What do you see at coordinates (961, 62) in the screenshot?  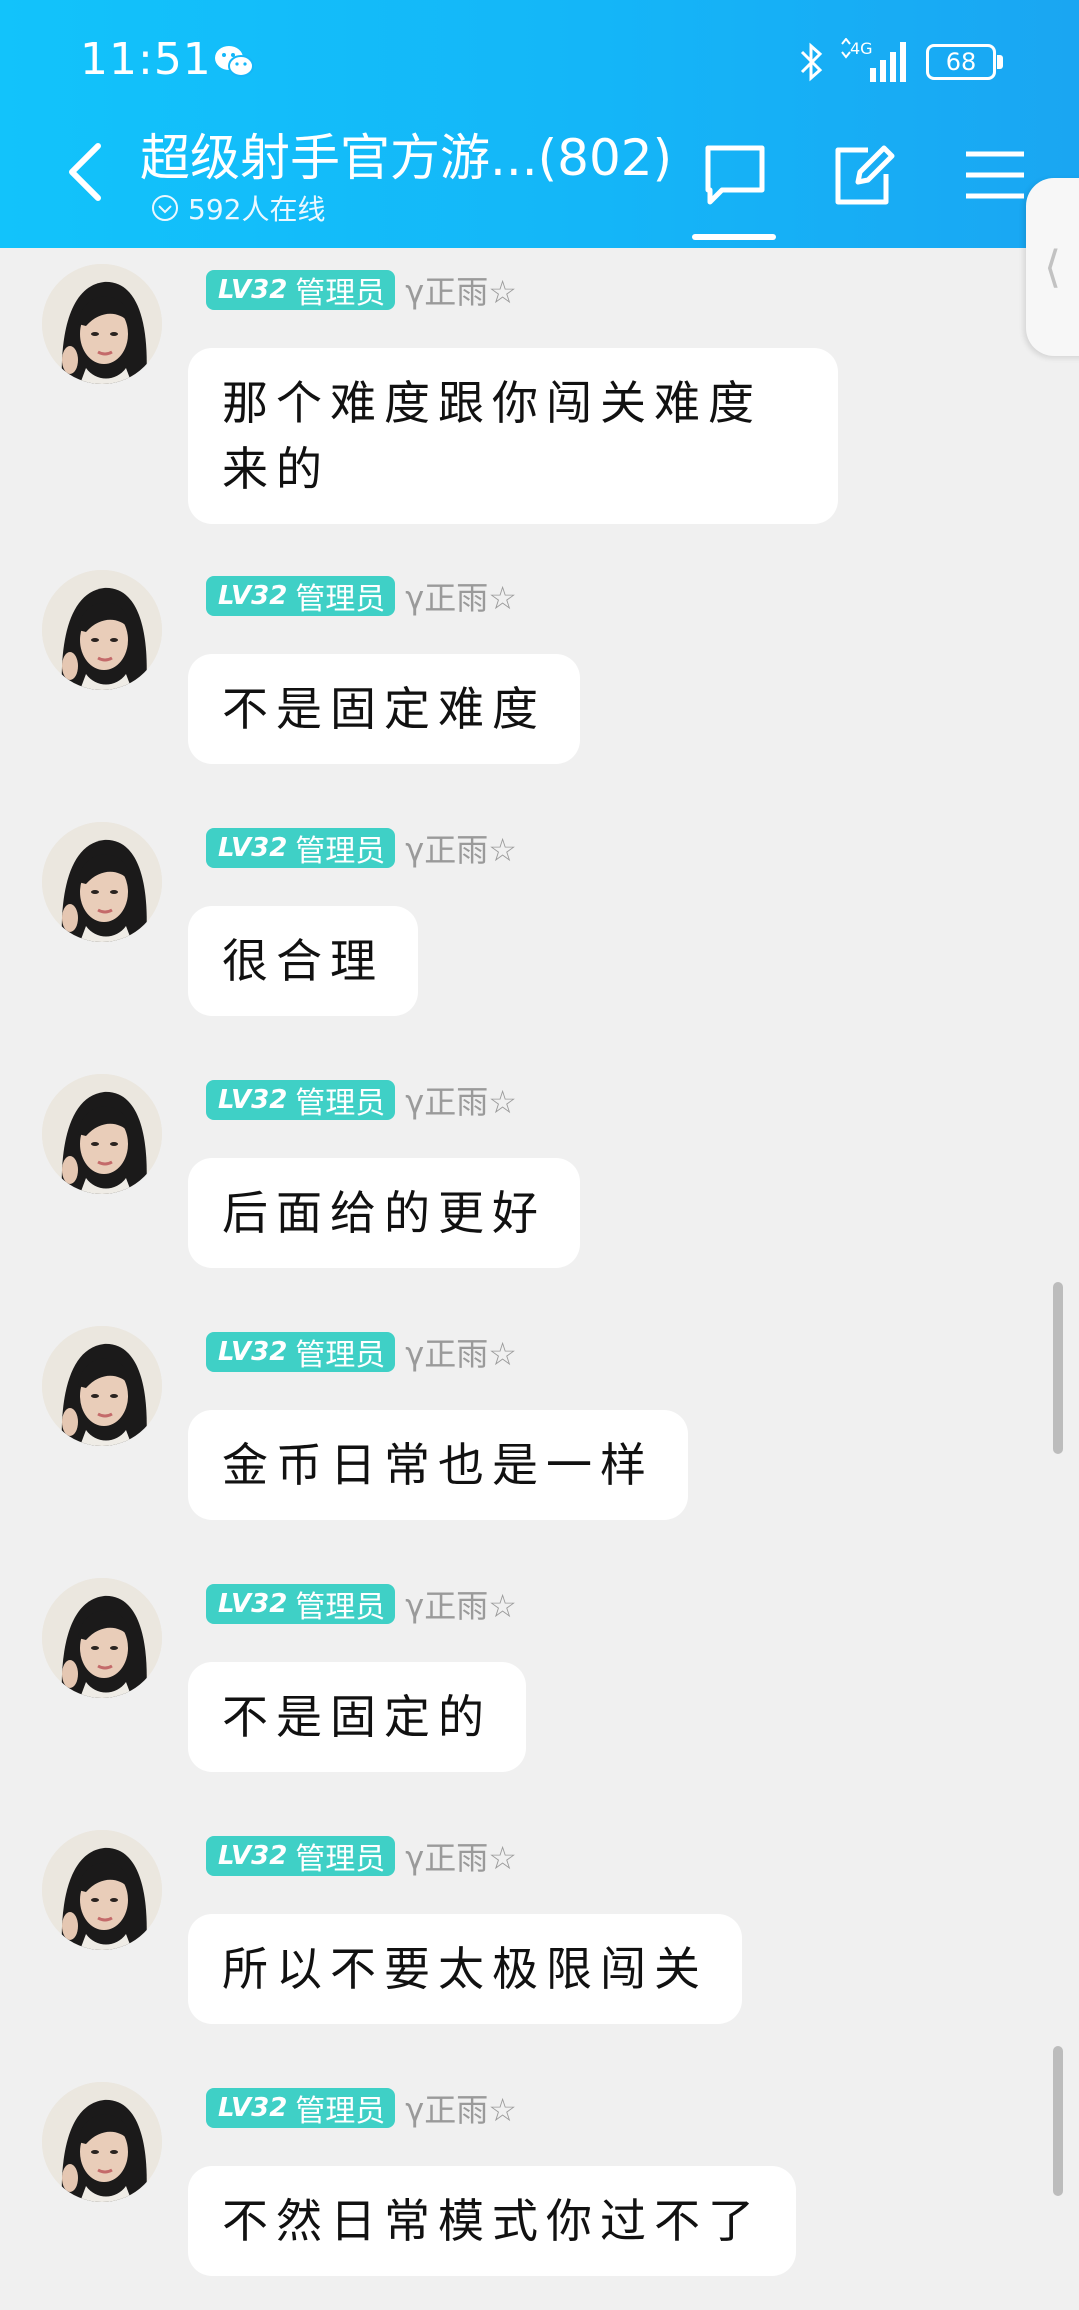 I see `battery-level: 68` at bounding box center [961, 62].